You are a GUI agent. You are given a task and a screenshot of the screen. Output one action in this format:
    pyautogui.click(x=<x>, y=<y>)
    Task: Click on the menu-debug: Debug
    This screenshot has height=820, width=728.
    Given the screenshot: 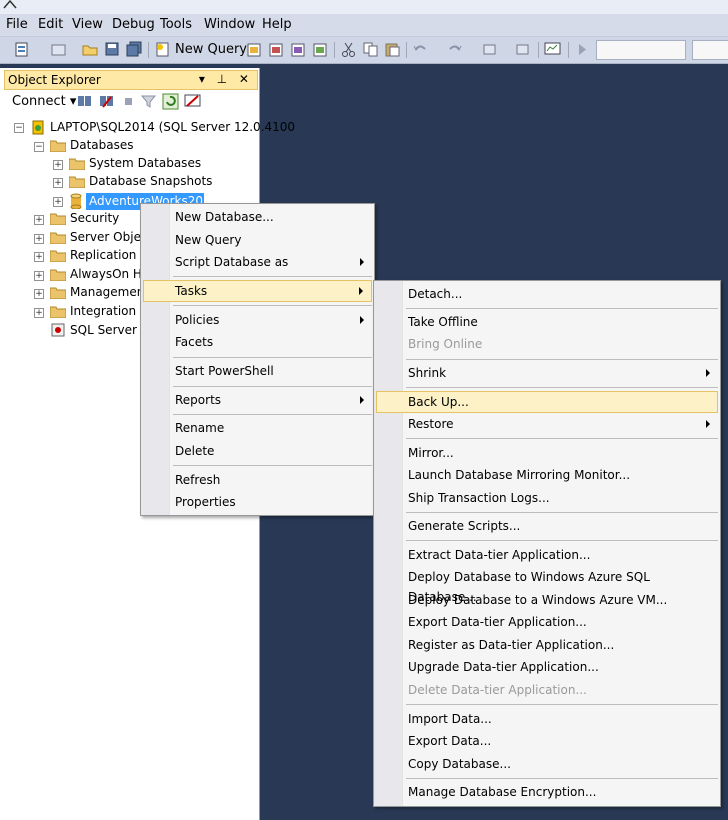 What is the action you would take?
    pyautogui.click(x=133, y=24)
    